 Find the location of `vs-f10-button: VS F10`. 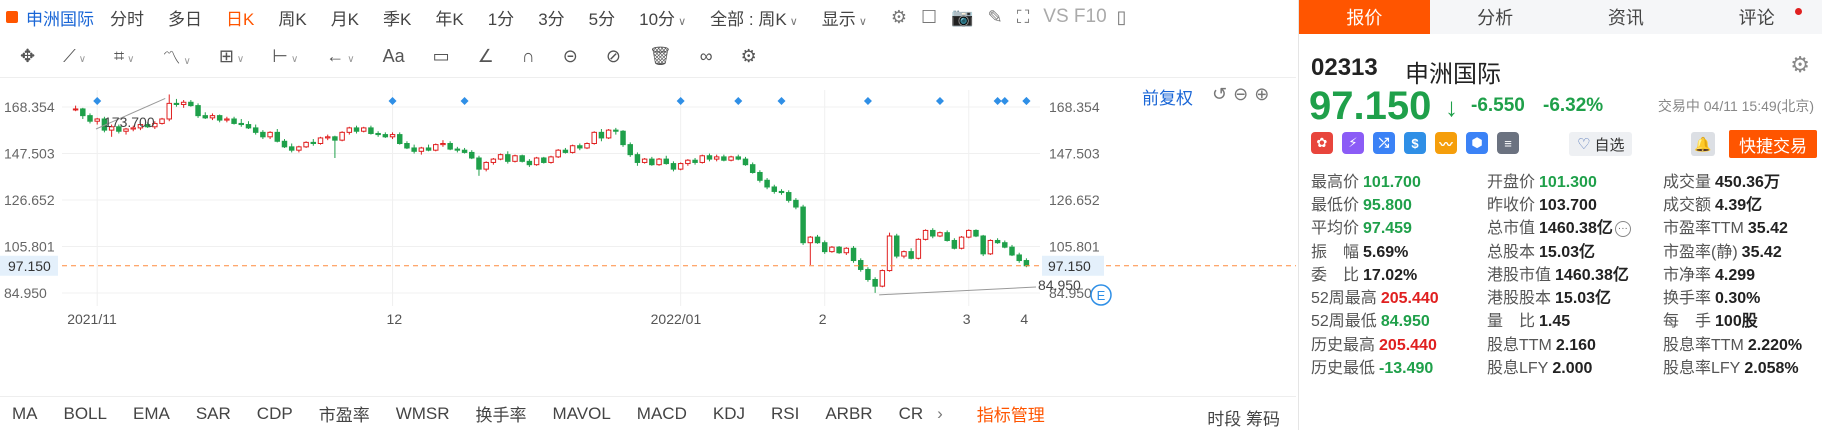

vs-f10-button: VS F10 is located at coordinates (1074, 17).